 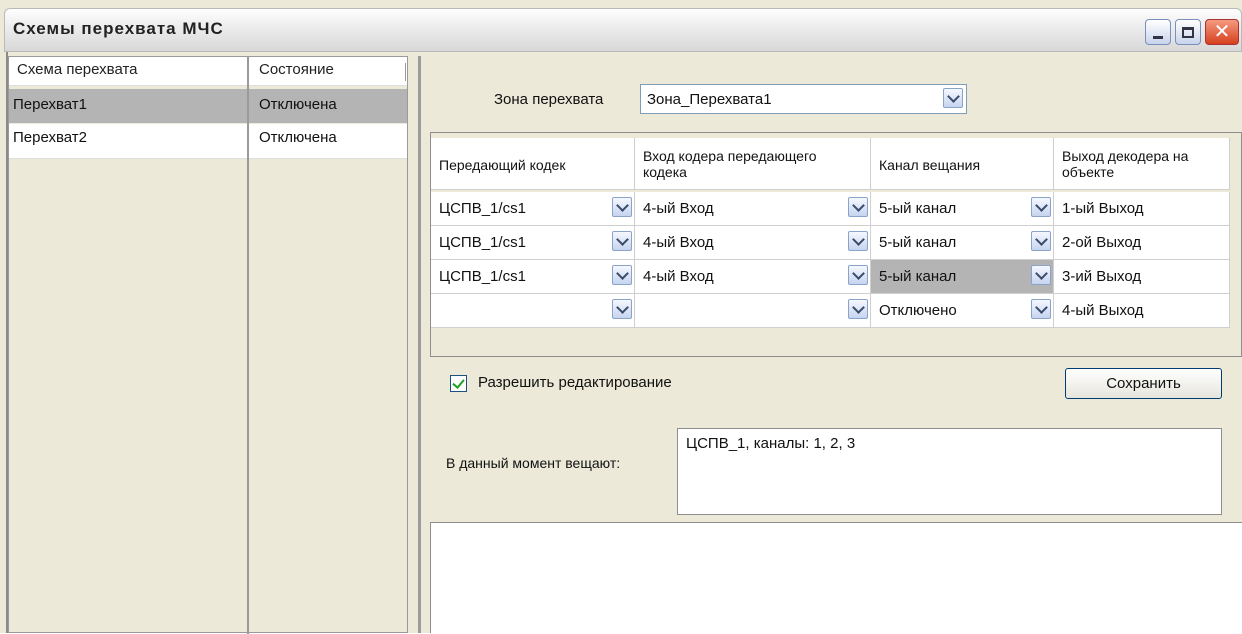 What do you see at coordinates (836, 577) in the screenshot?
I see `log-area` at bounding box center [836, 577].